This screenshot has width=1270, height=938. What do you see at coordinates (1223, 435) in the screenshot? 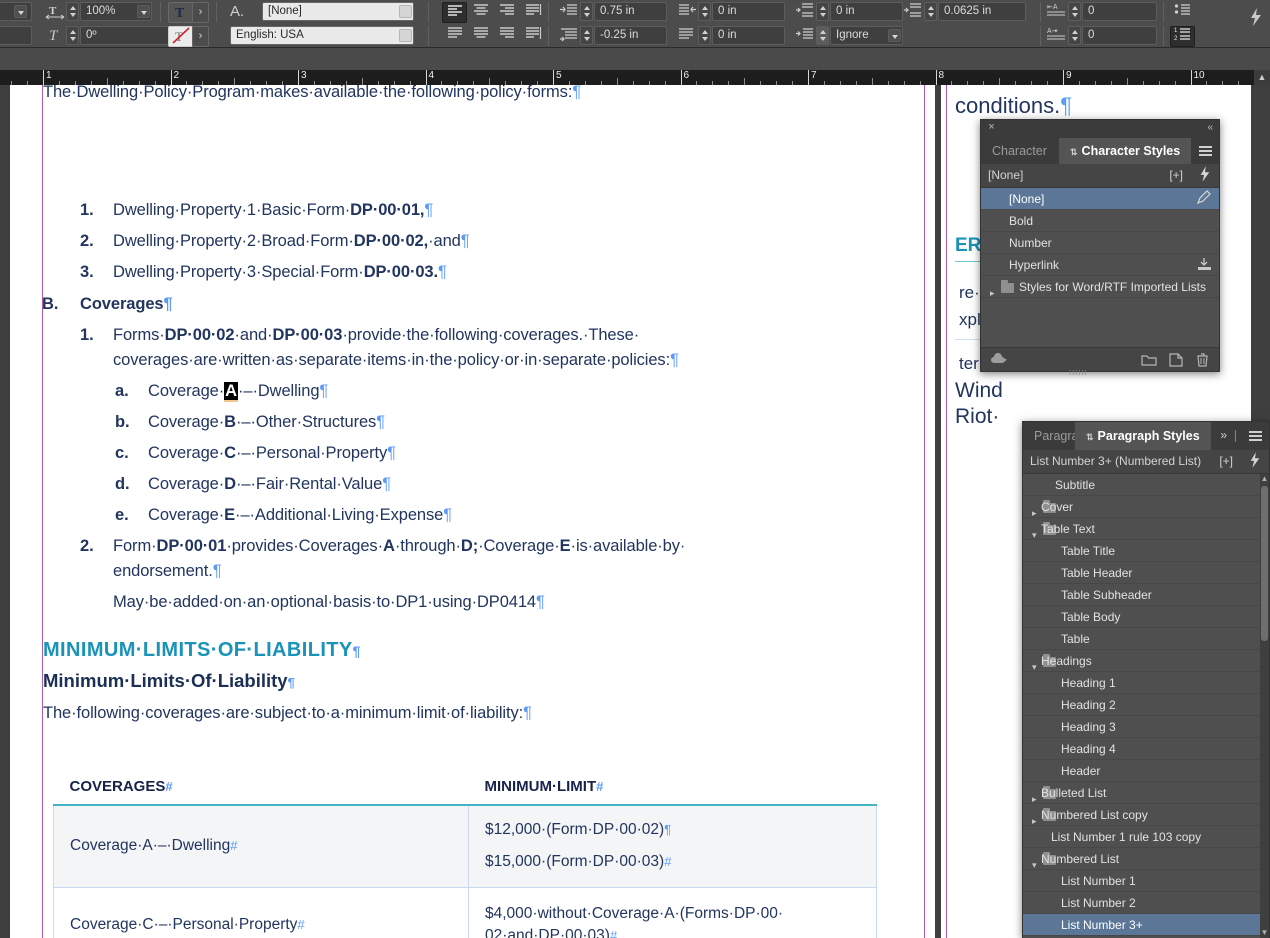
I see `chevron-double-right-icon: »` at bounding box center [1223, 435].